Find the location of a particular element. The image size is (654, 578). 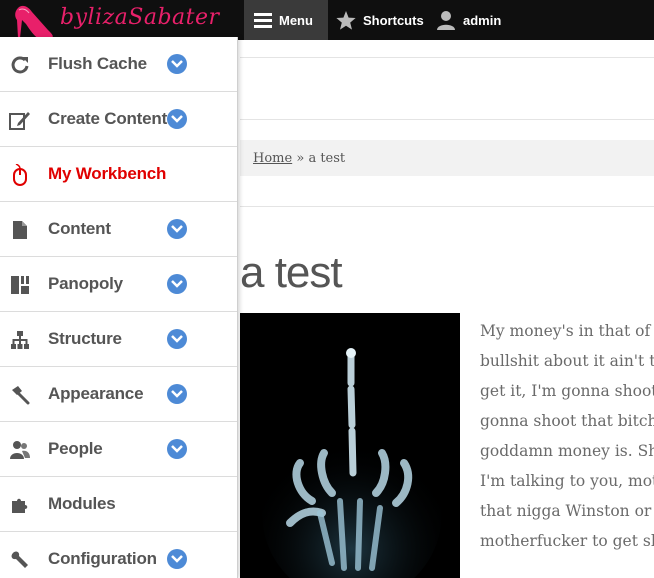

shortcuts-tab: Shortcuts is located at coordinates (380, 20).